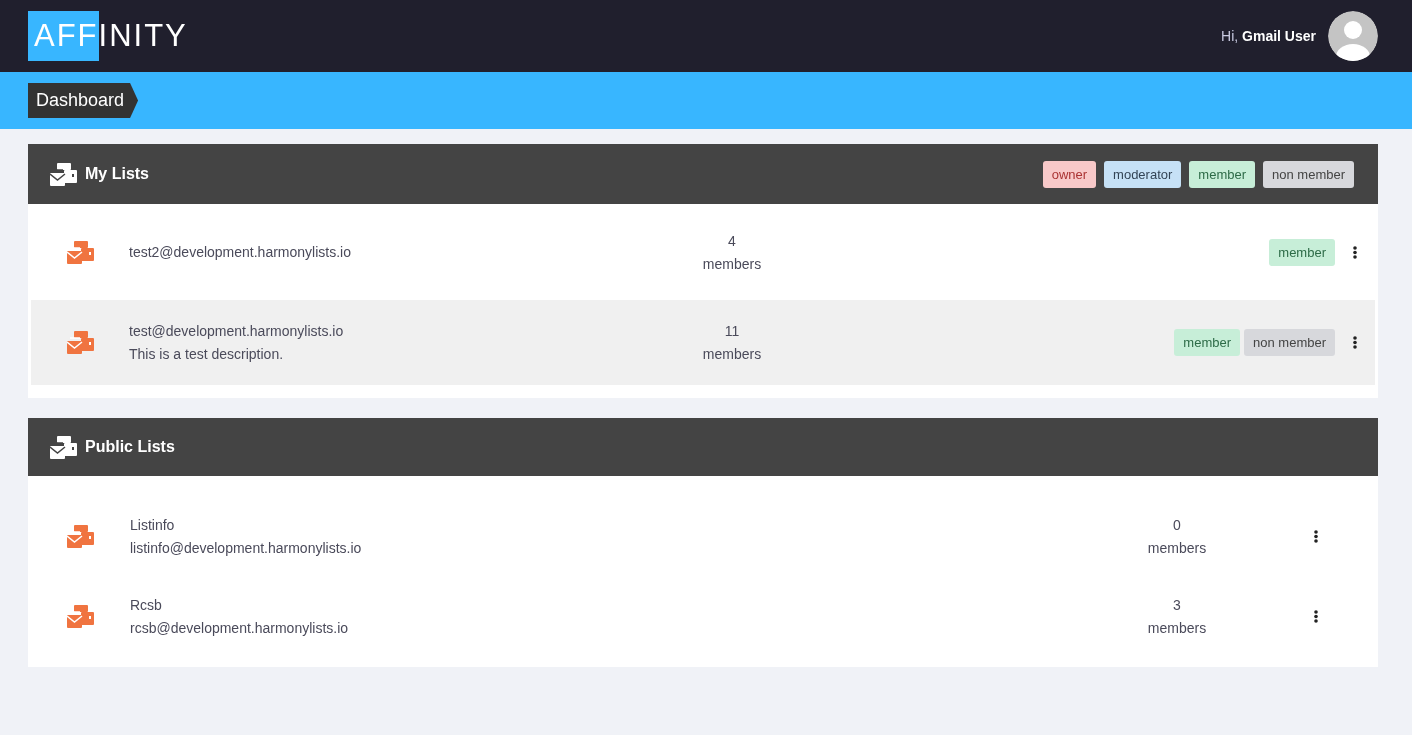 This screenshot has height=735, width=1412. I want to click on list-description: This is a test description., so click(207, 354).